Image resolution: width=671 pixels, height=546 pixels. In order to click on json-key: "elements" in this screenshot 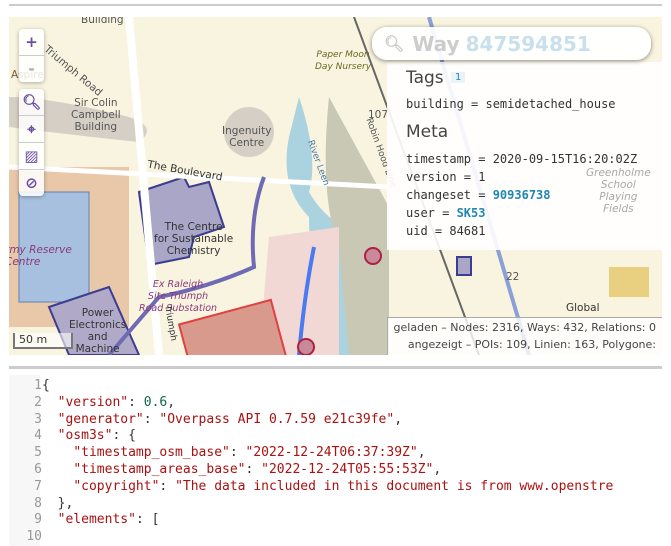, I will do `click(96, 520)`.